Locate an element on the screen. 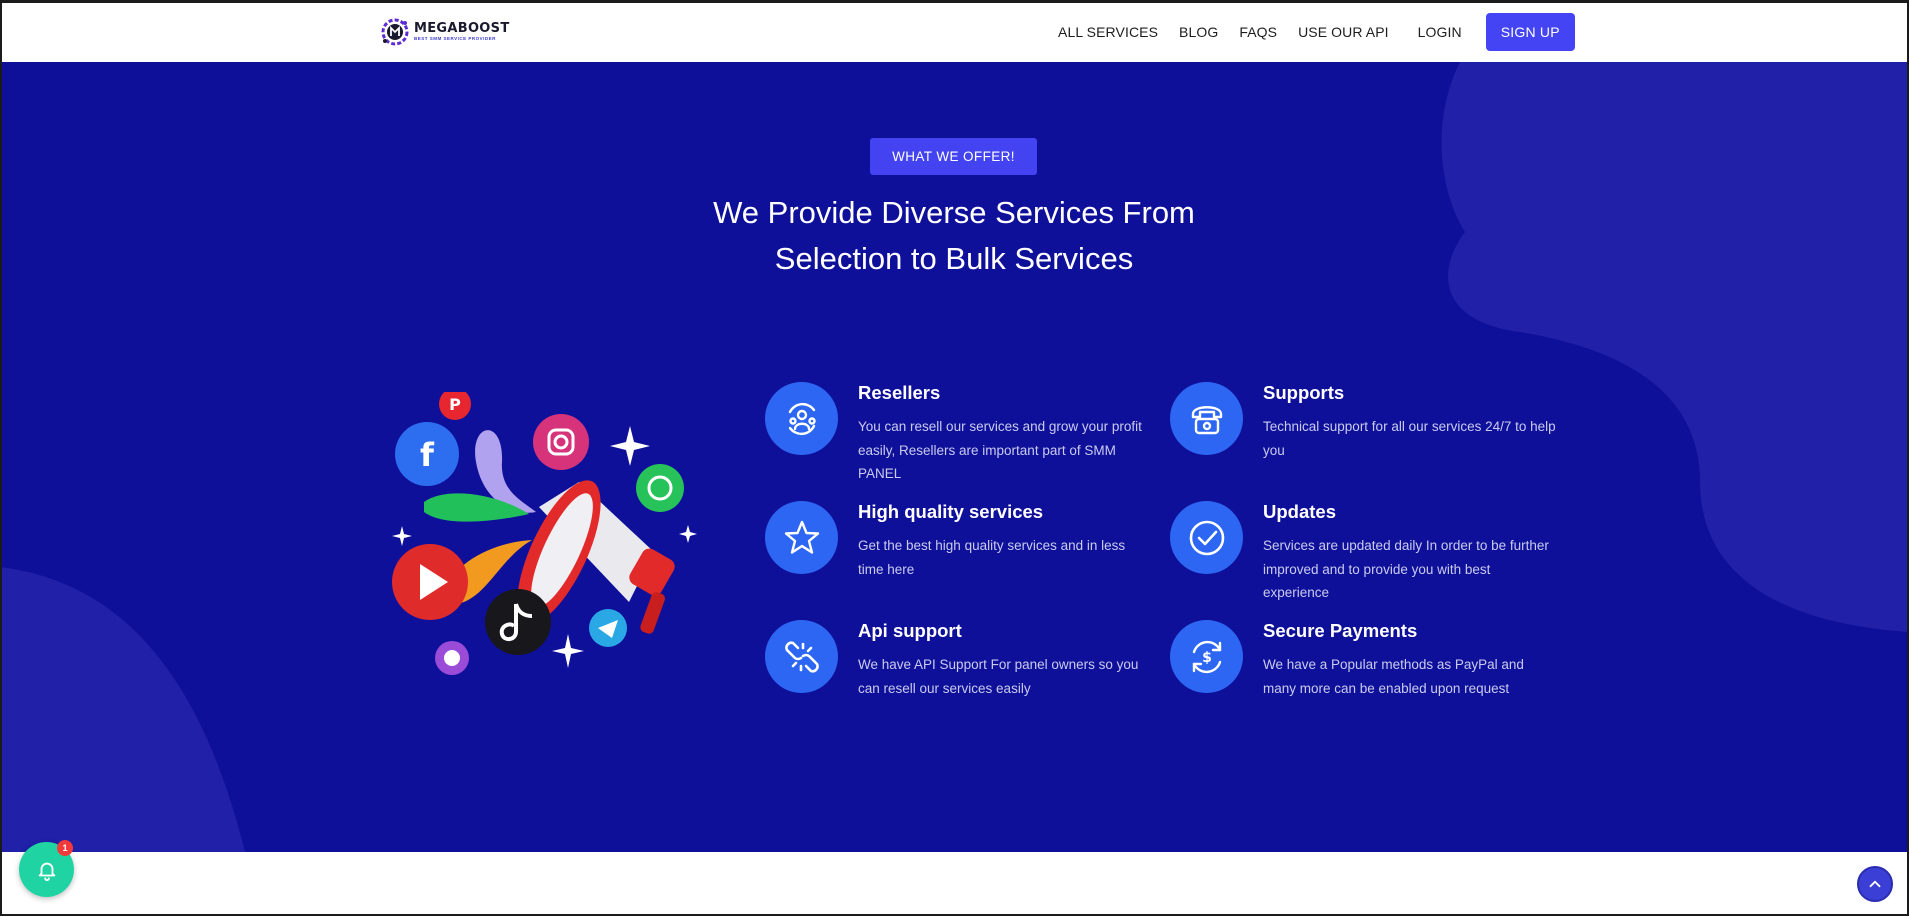 This screenshot has width=1909, height=916. payment-cycle-icon: $ is located at coordinates (1206, 656).